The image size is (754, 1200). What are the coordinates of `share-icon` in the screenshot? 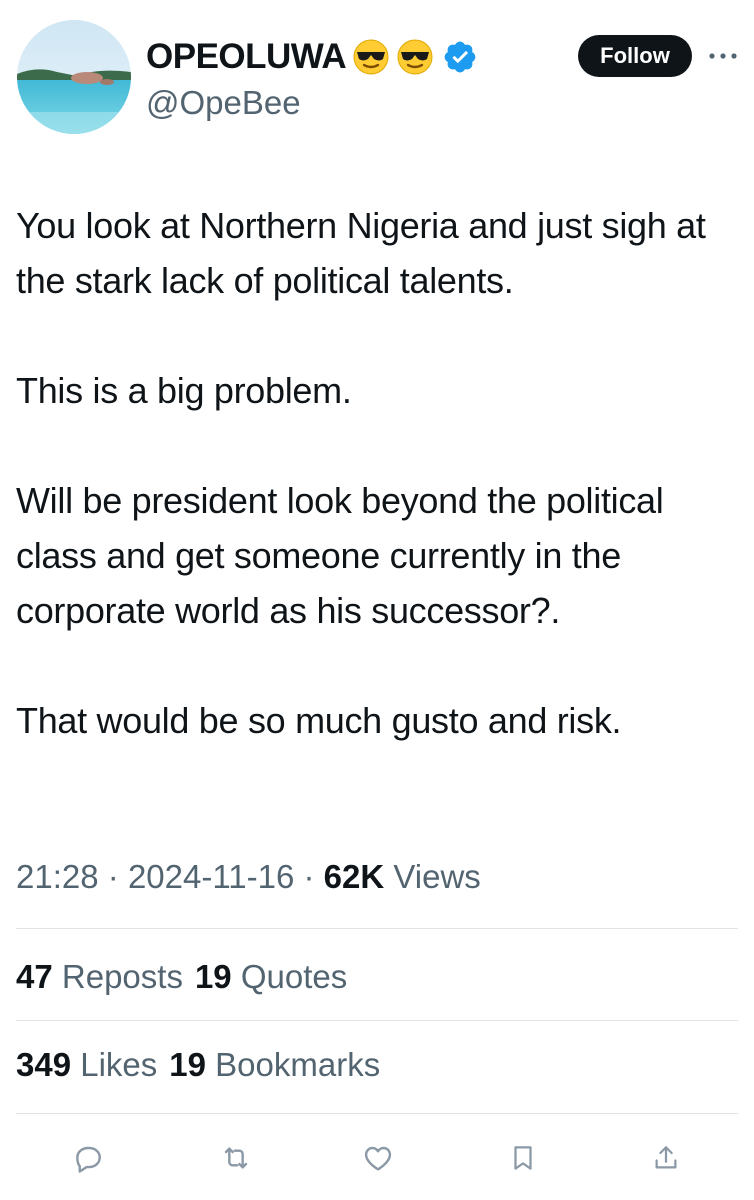 It's located at (666, 1158).